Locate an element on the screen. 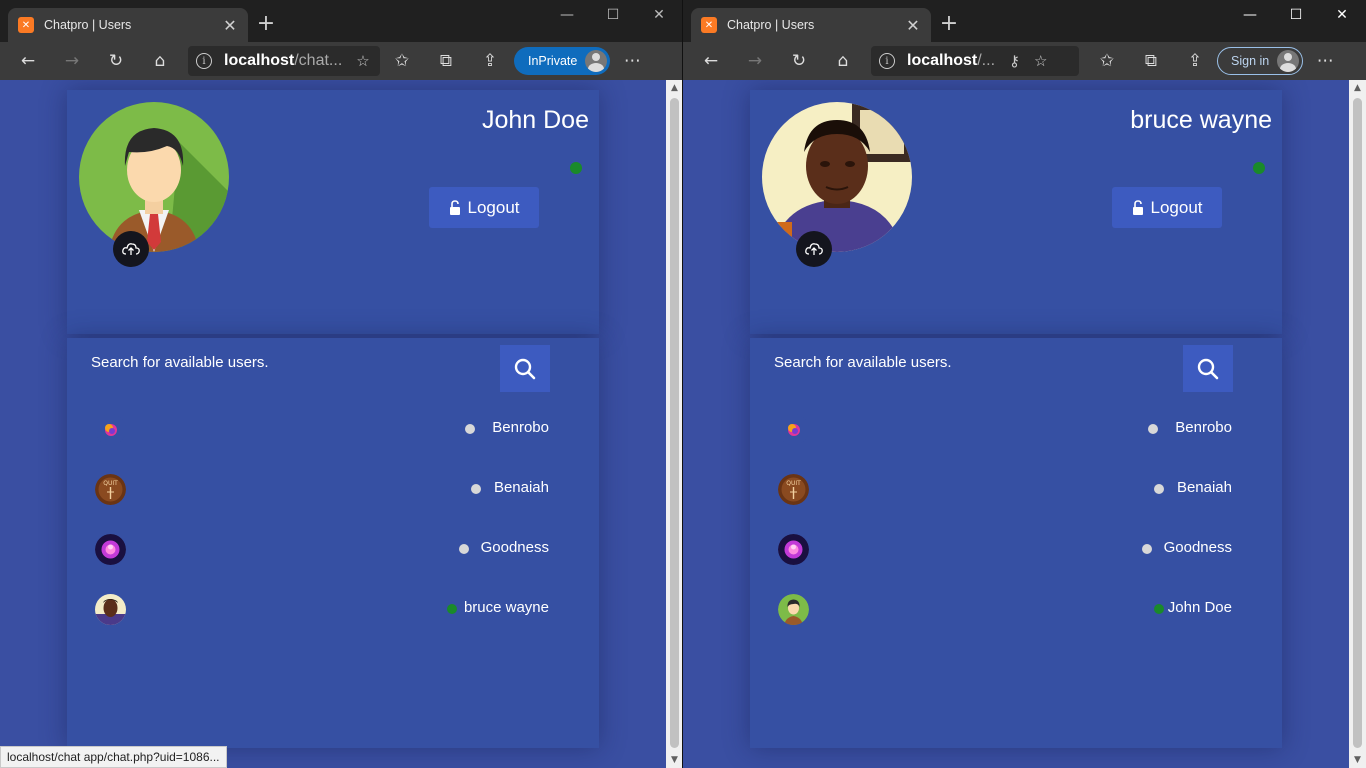  user-name: Benrobo is located at coordinates (520, 427).